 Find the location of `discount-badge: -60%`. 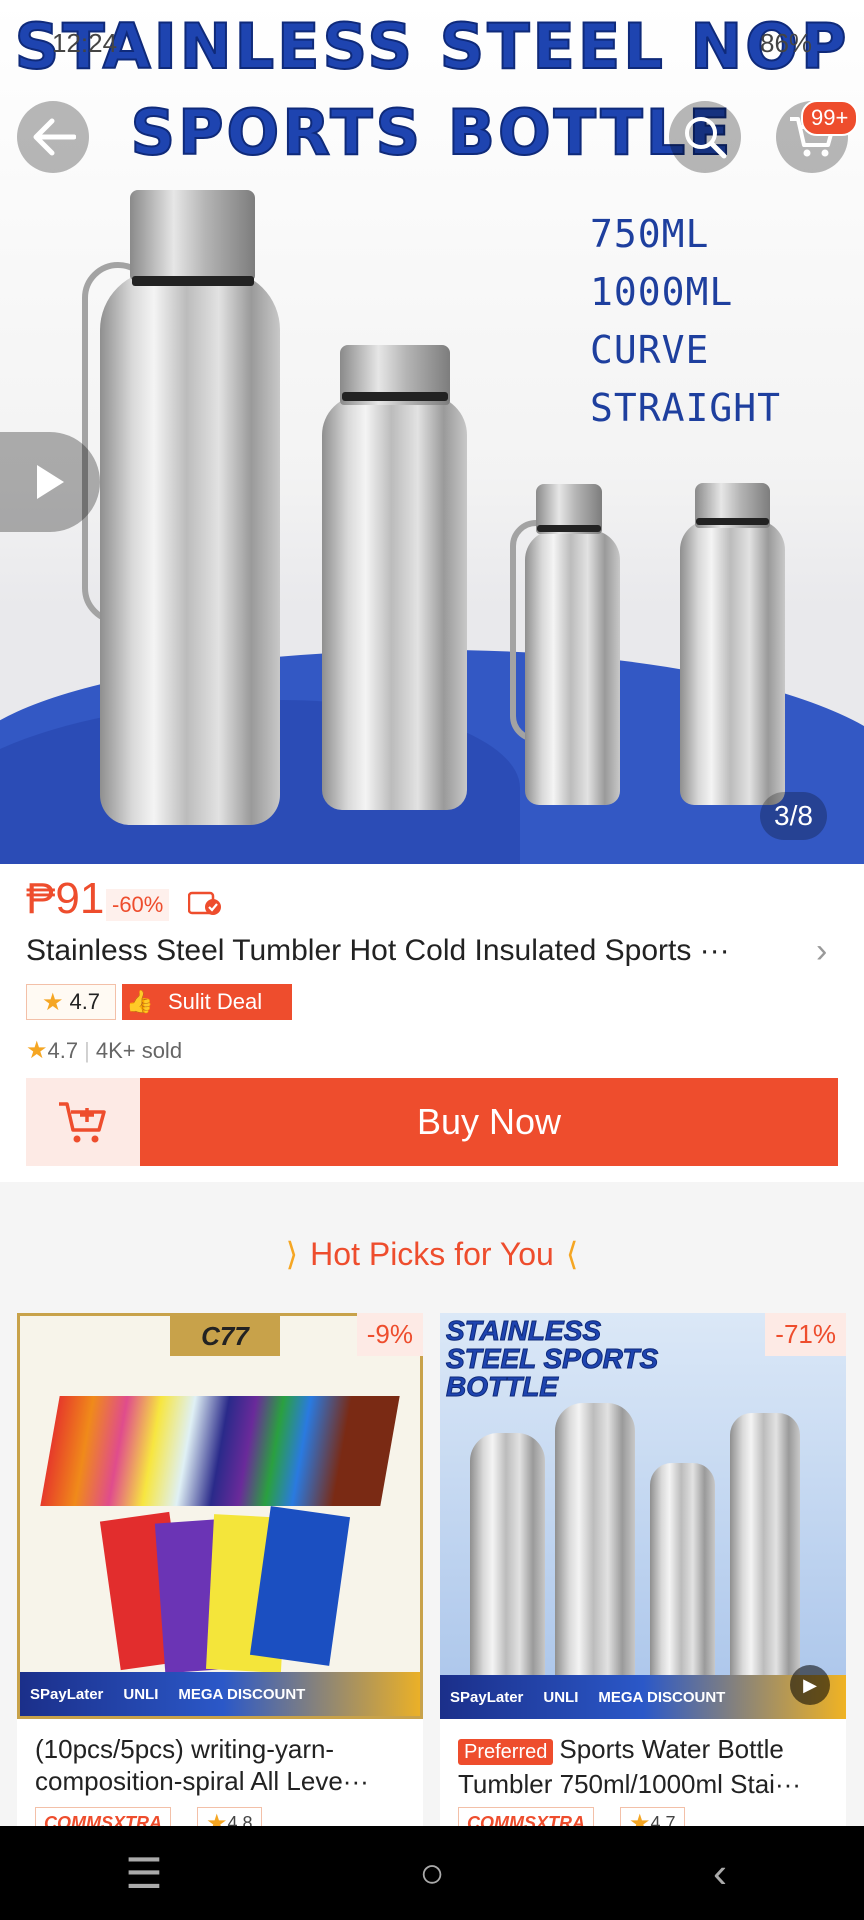

discount-badge: -60% is located at coordinates (138, 905).